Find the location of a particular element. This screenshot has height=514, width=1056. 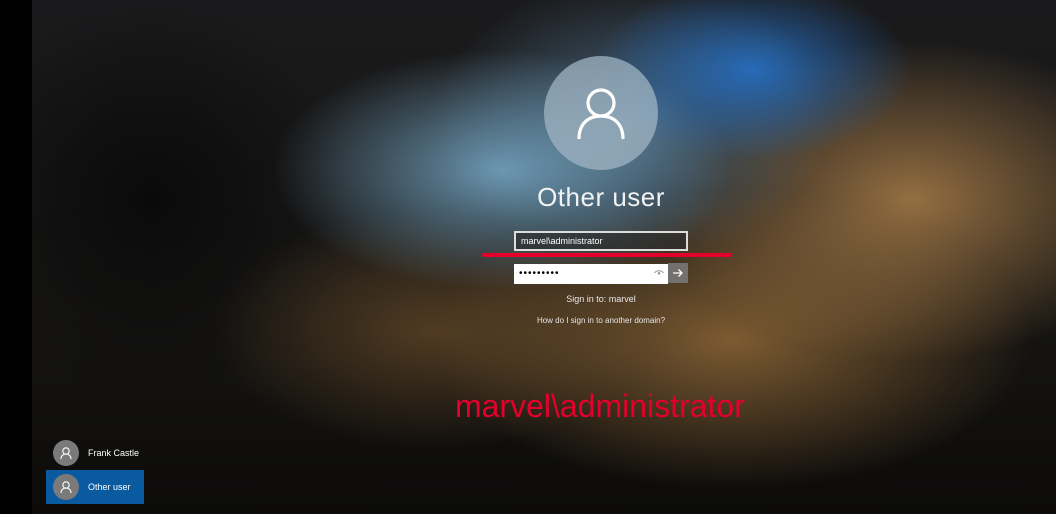

submit-button is located at coordinates (678, 273).